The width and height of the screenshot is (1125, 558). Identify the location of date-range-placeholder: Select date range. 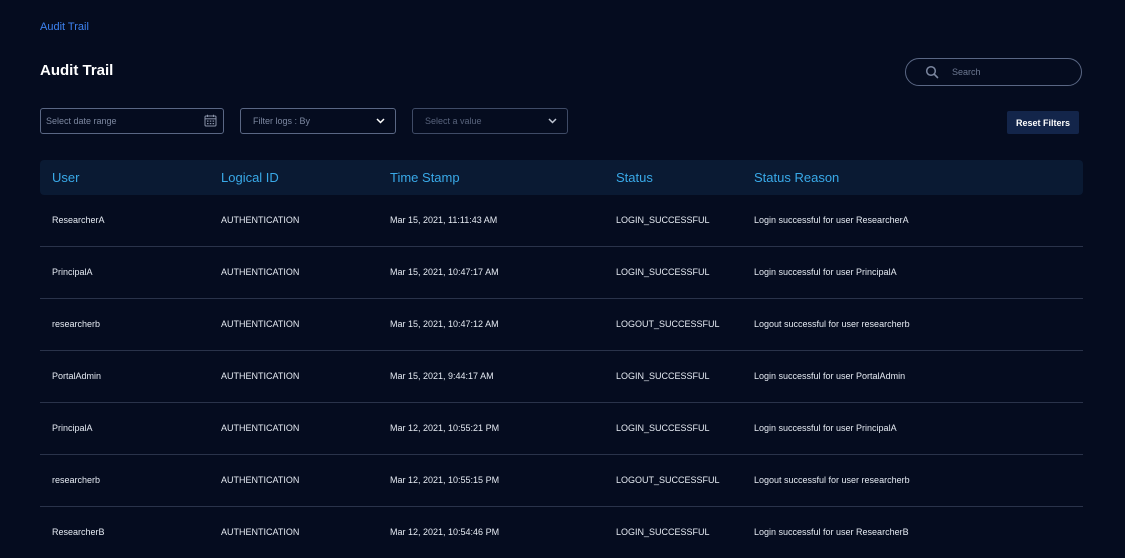
(81, 121).